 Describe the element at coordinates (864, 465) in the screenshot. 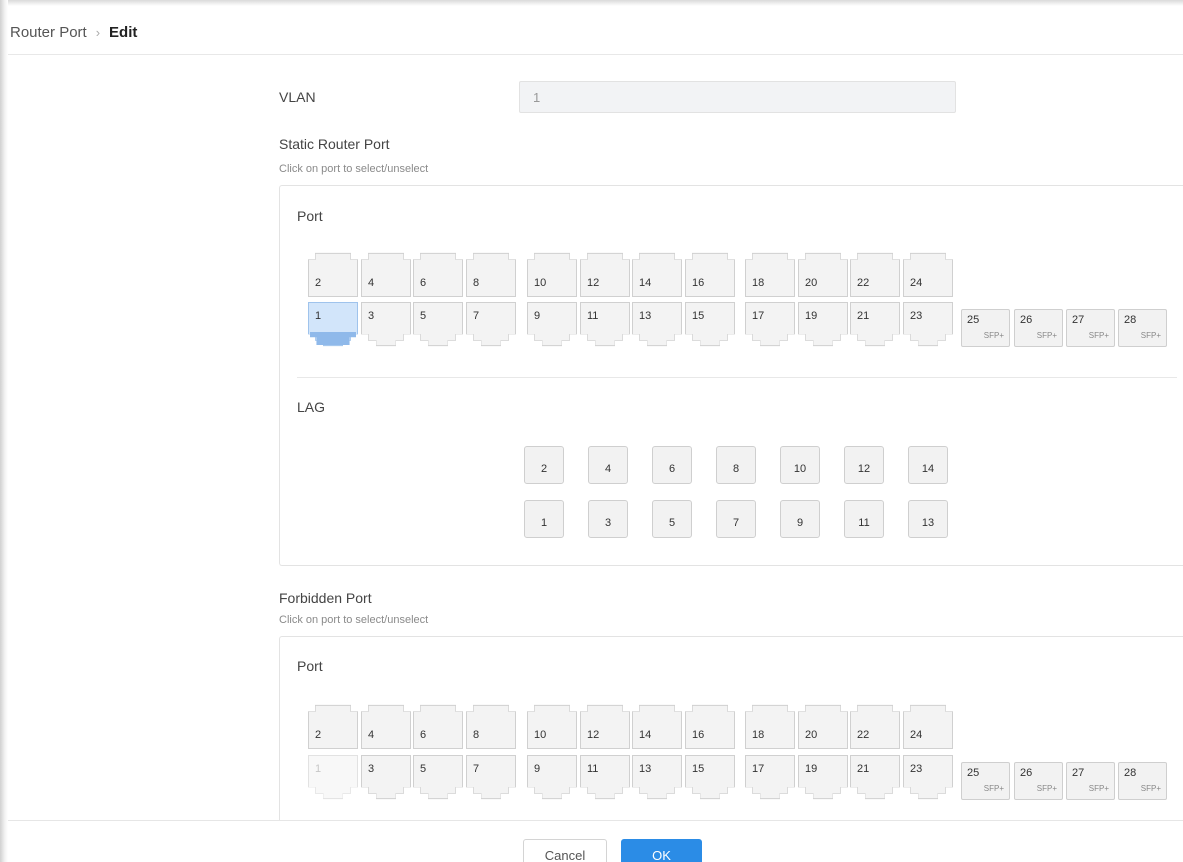

I see `lag-12: 12` at that location.